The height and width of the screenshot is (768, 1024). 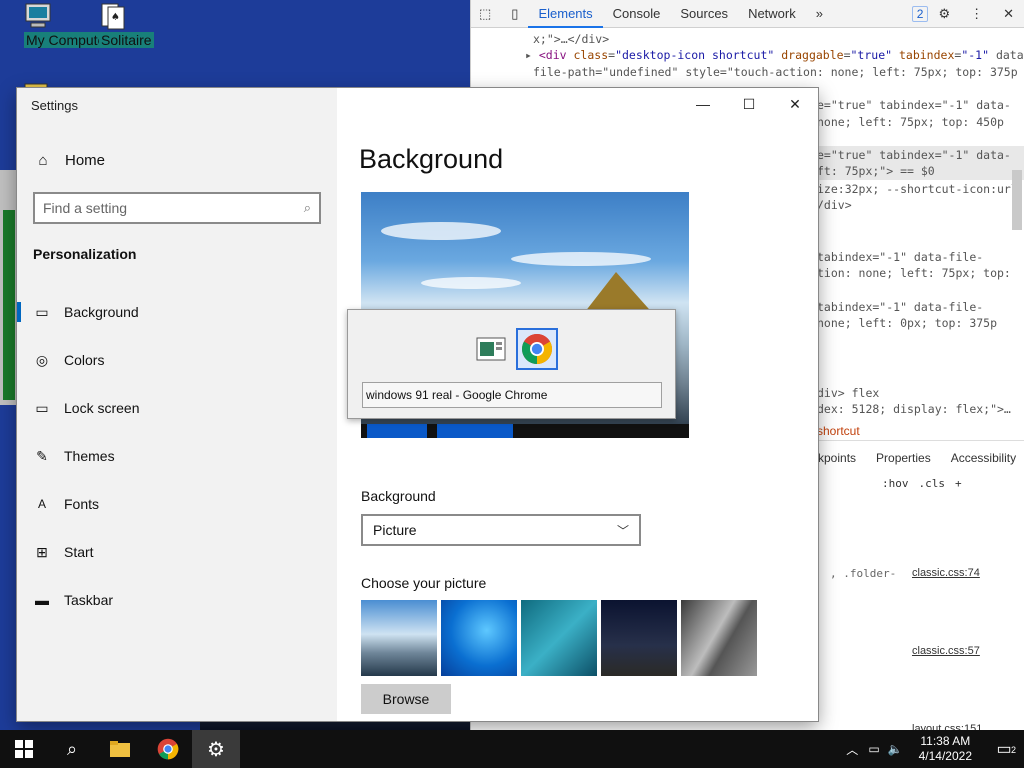 What do you see at coordinates (917, 189) in the screenshot?
I see `dom-line: ize:32px; --shortcut-icon:url` at bounding box center [917, 189].